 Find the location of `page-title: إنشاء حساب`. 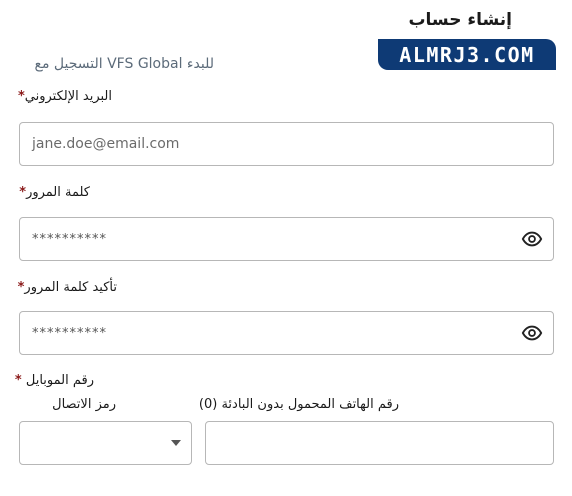

page-title: إنشاء حساب is located at coordinates (460, 20).